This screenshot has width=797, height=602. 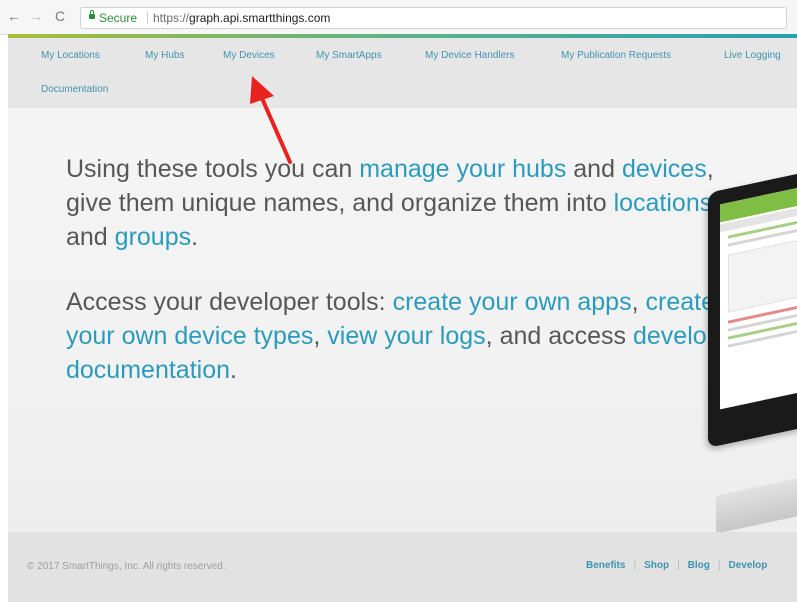 What do you see at coordinates (118, 18) in the screenshot?
I see `secure-label: Secure` at bounding box center [118, 18].